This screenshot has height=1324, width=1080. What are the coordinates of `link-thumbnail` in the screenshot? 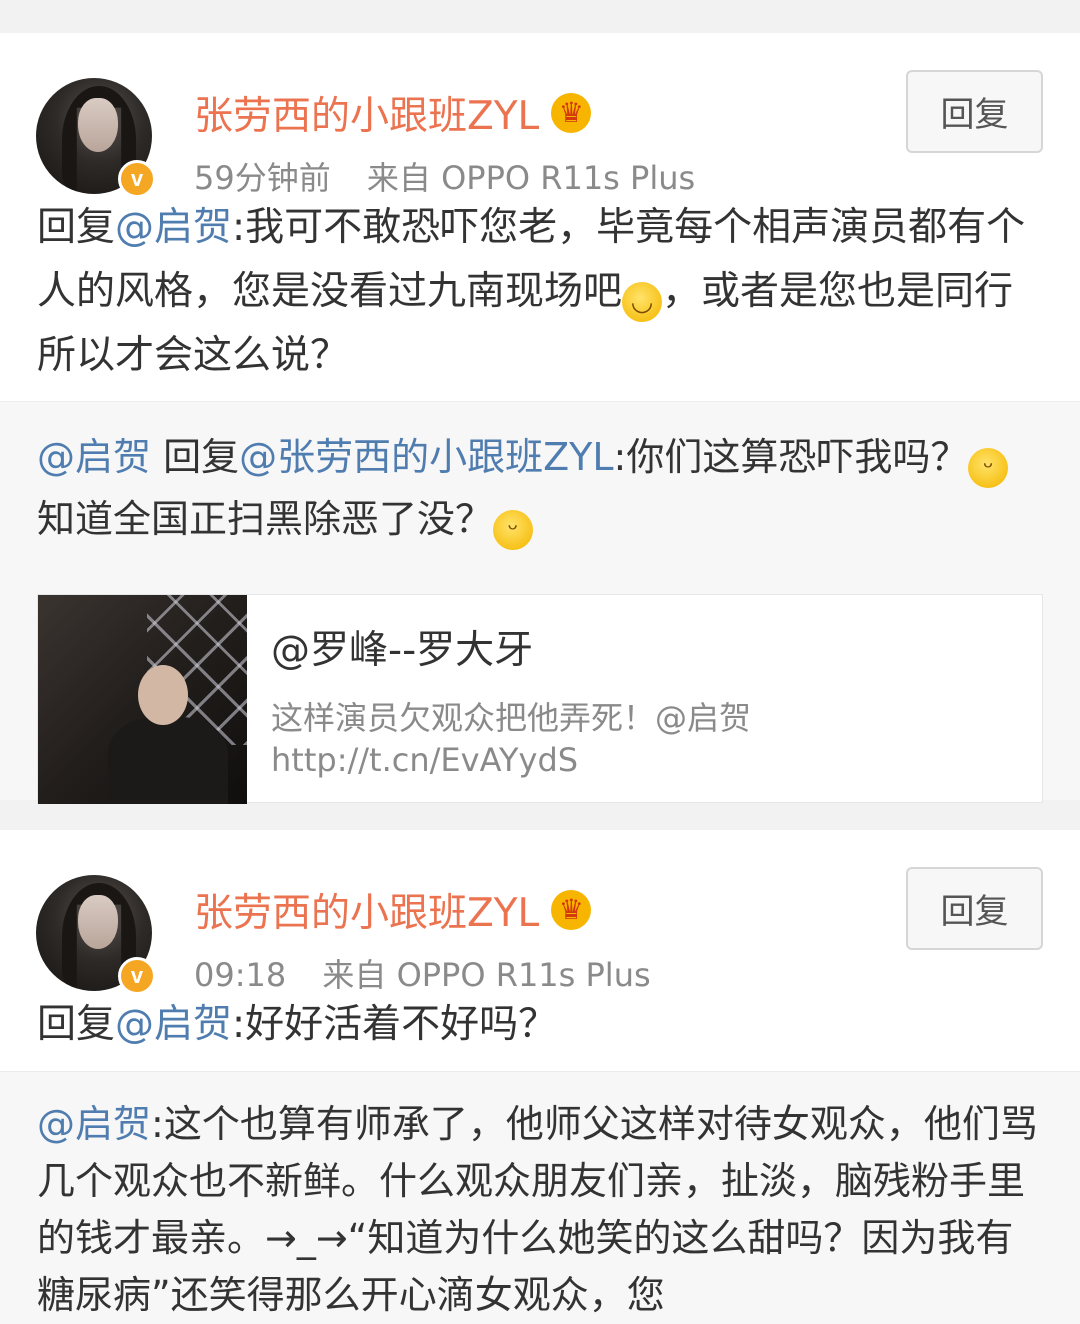 It's located at (142, 699).